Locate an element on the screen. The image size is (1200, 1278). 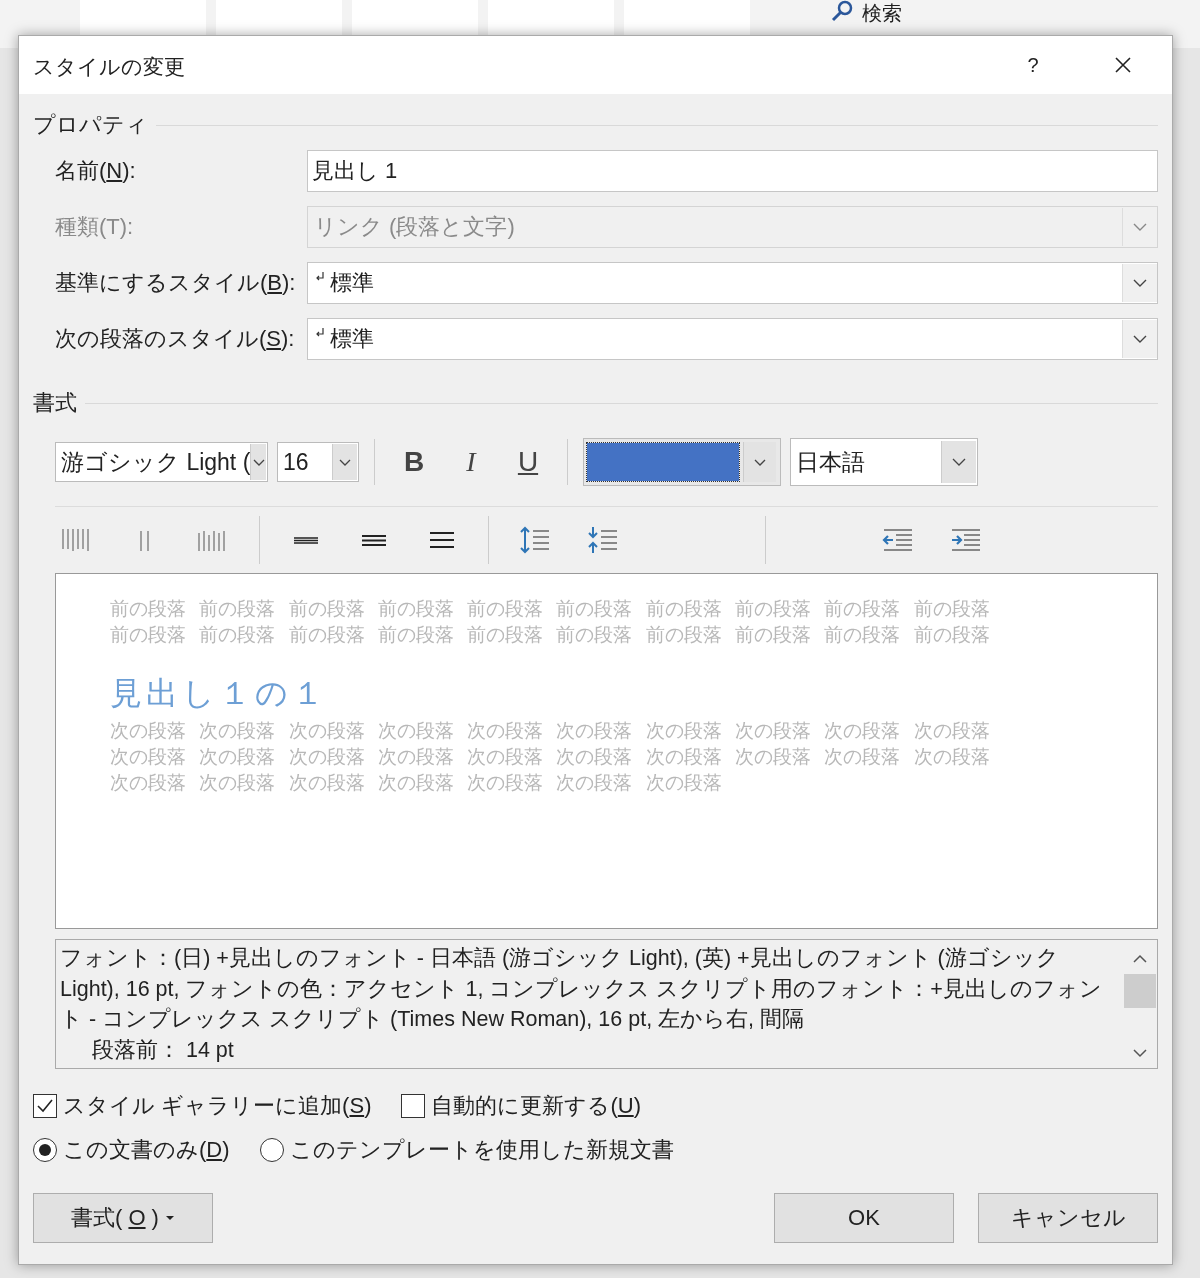
font-size-dropdown: 16 is located at coordinates (318, 462).